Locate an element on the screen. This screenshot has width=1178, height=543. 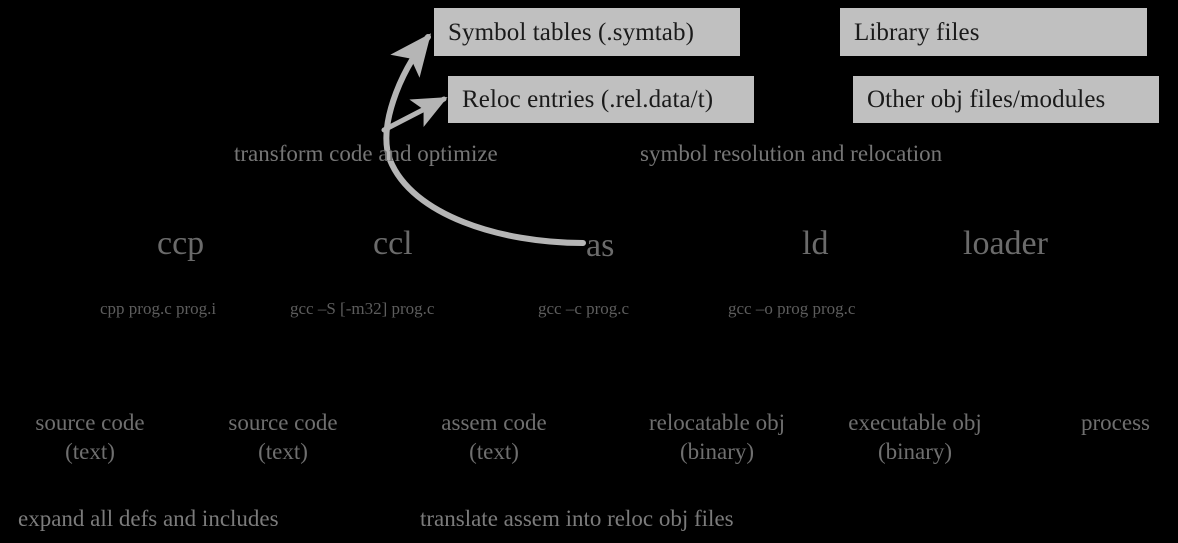
artifact-assem-code: assem code (text) is located at coordinates (494, 437).